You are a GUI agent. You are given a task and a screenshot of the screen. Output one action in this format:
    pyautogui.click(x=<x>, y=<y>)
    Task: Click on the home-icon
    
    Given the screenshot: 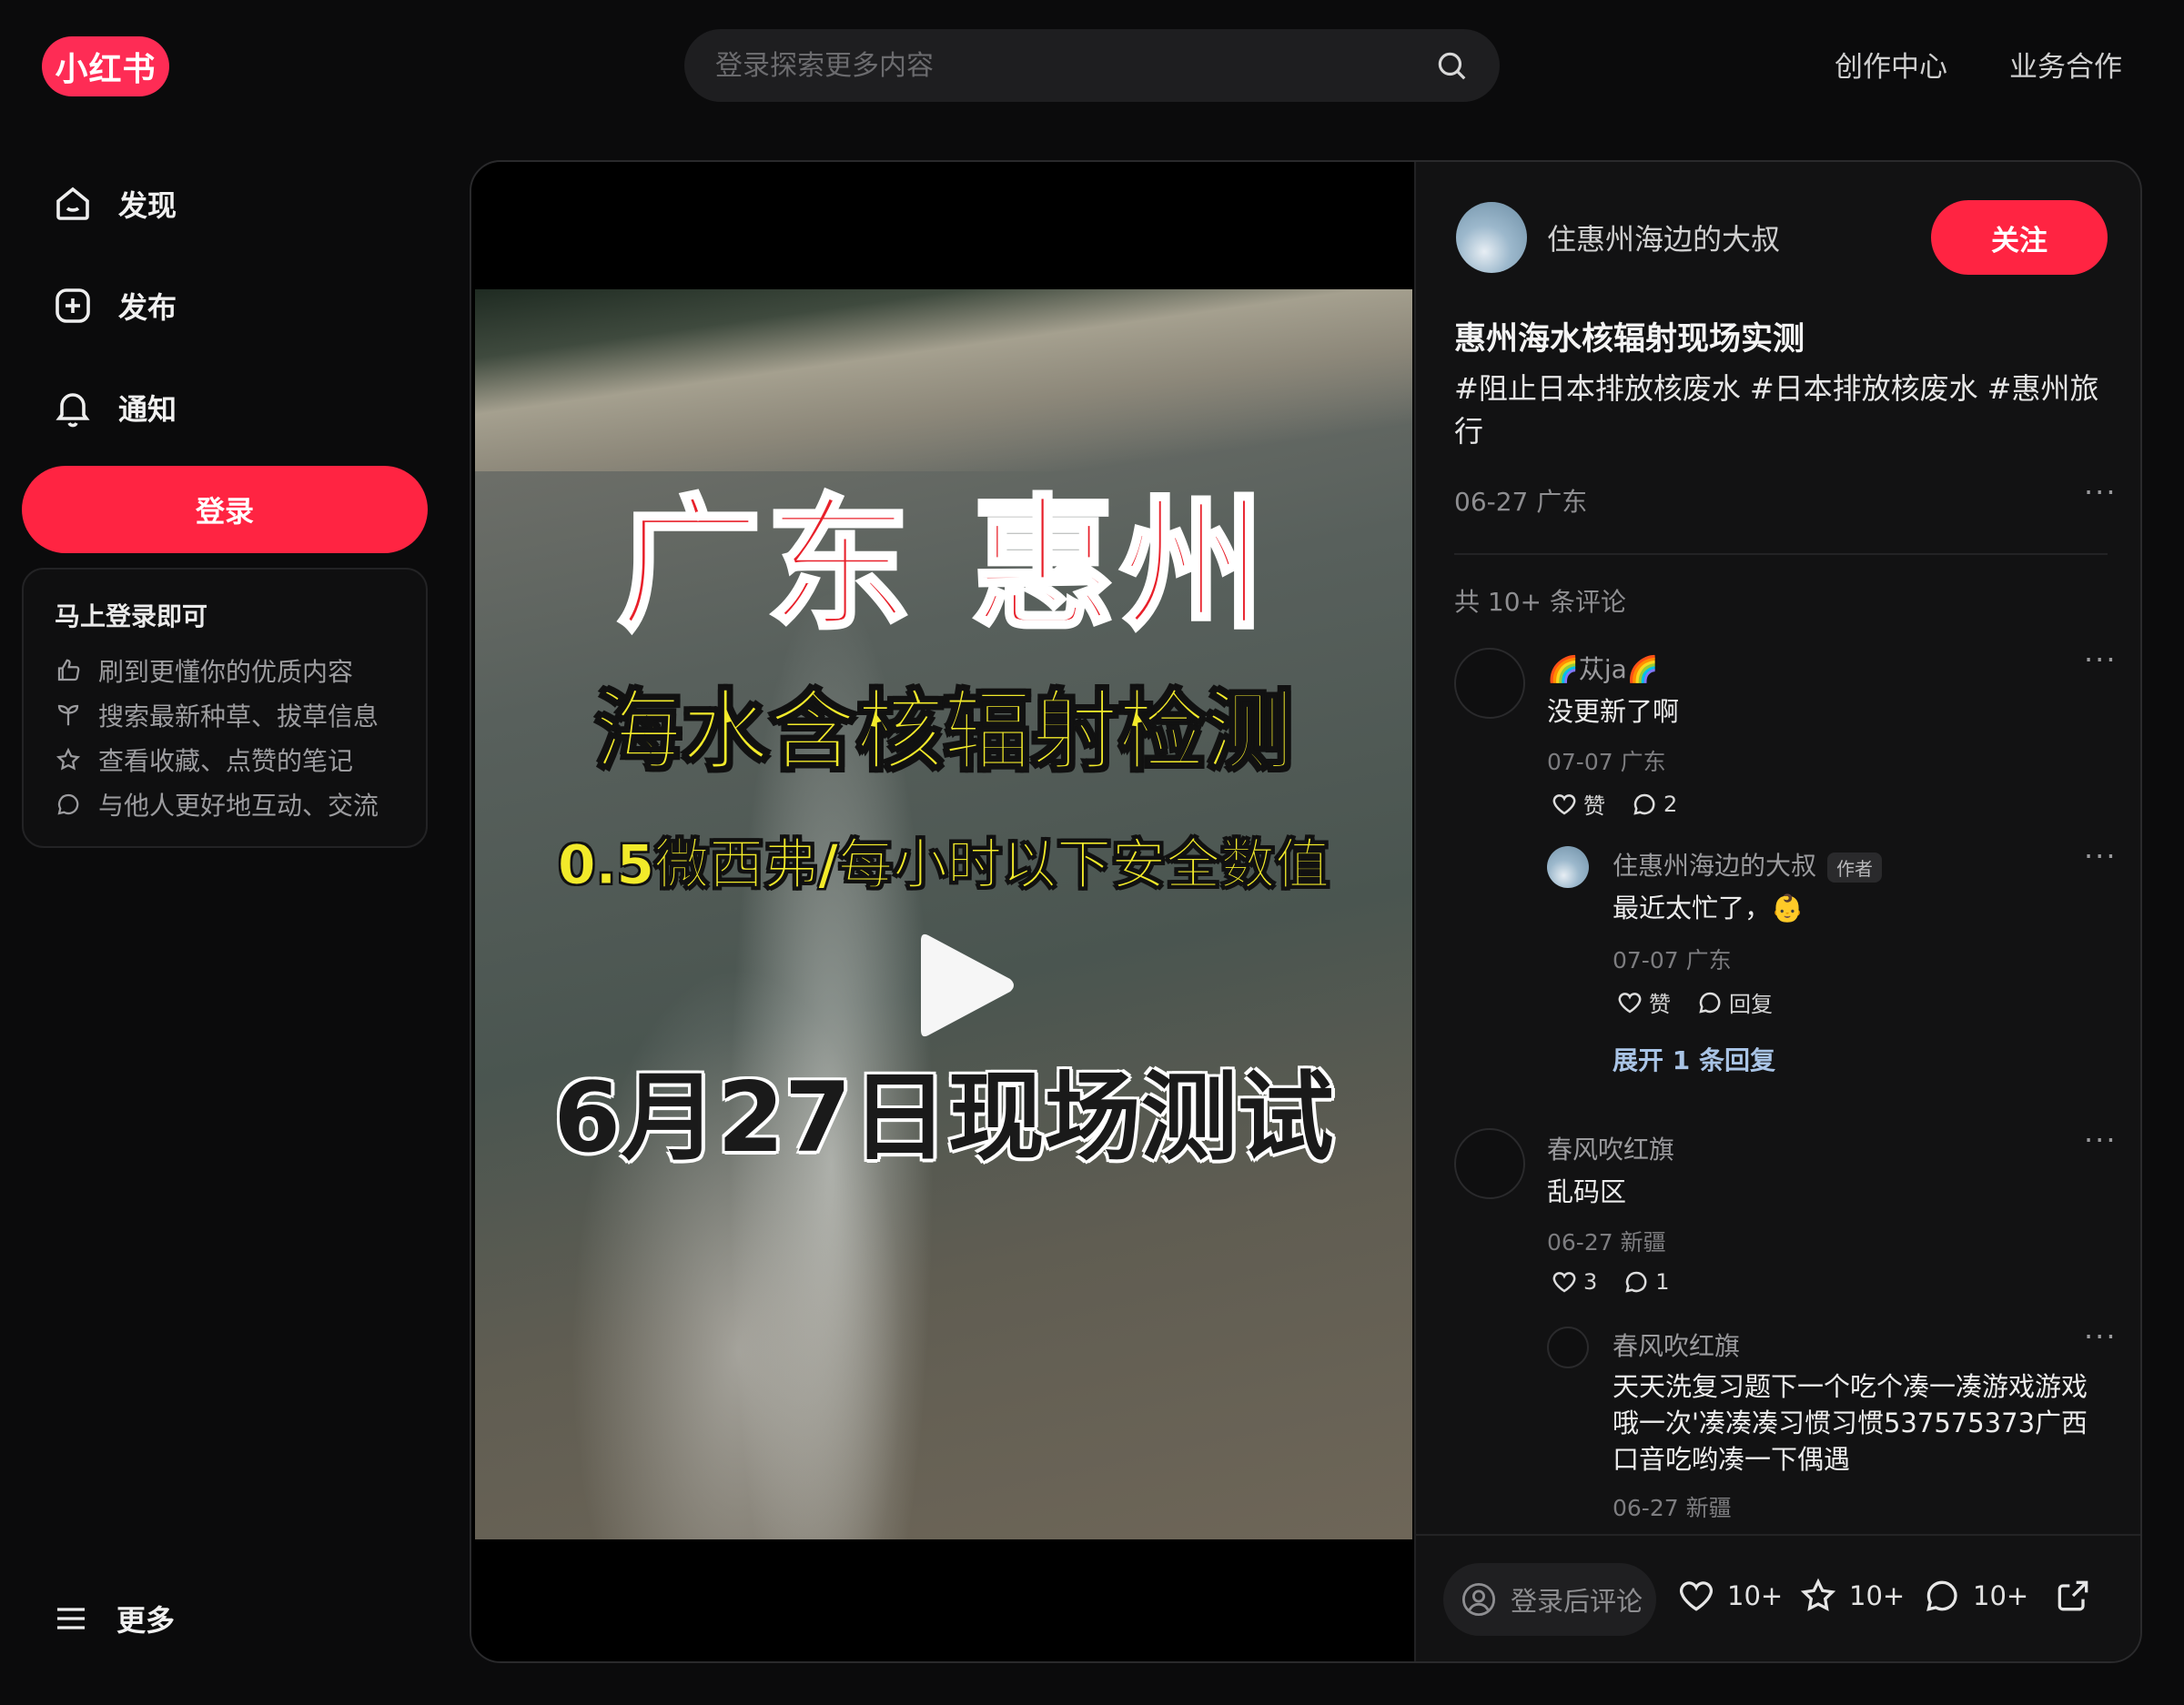 What is the action you would take?
    pyautogui.click(x=73, y=203)
    